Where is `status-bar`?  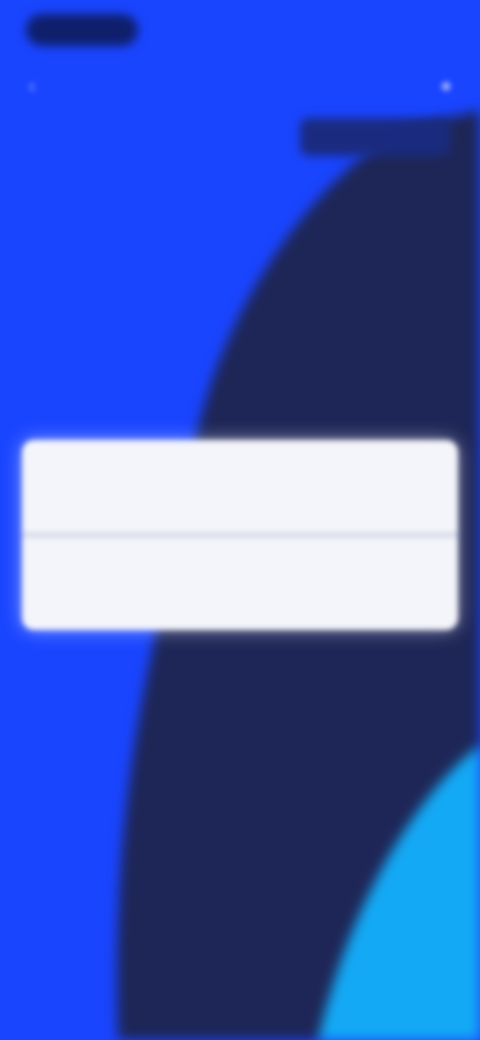
status-bar is located at coordinates (240, 30).